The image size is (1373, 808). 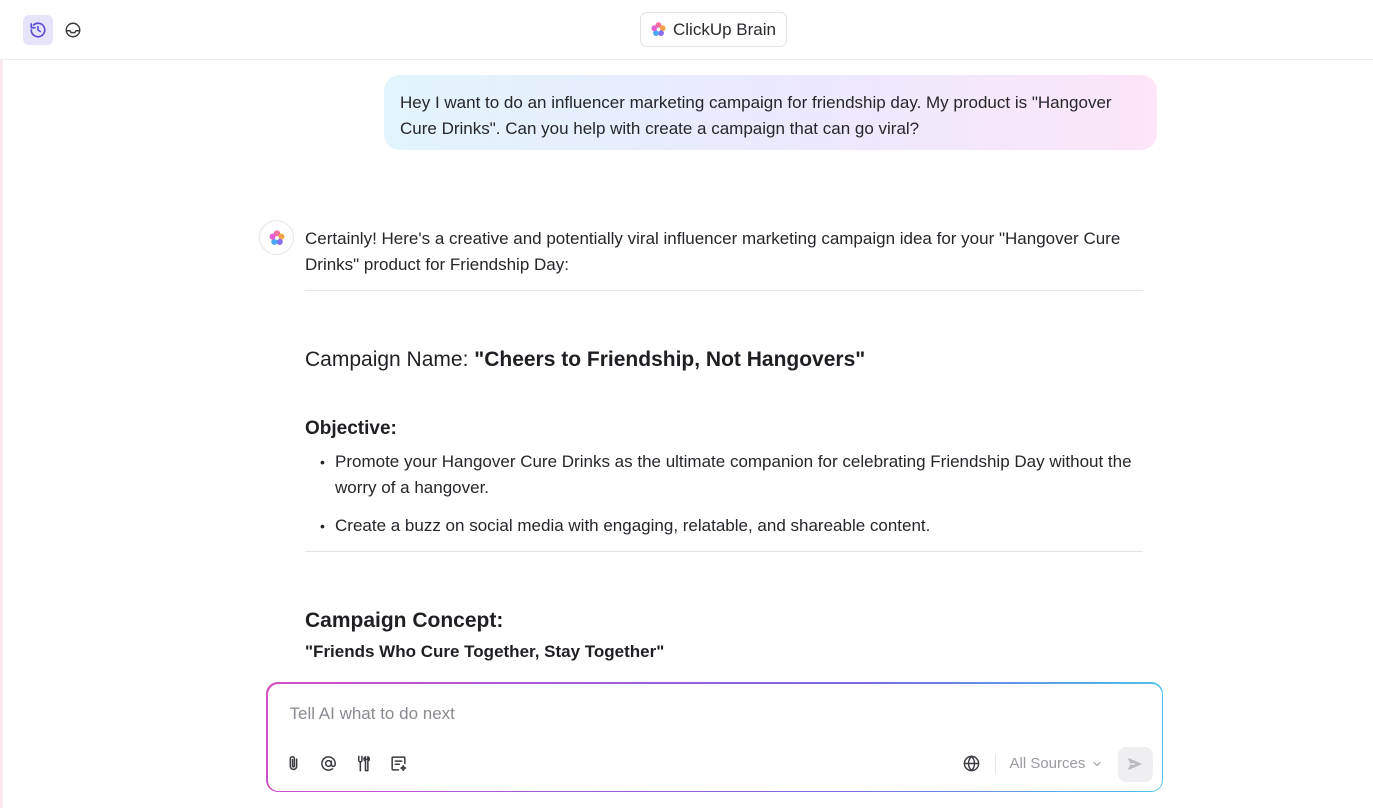 I want to click on toolbar-separator, so click(x=995, y=763).